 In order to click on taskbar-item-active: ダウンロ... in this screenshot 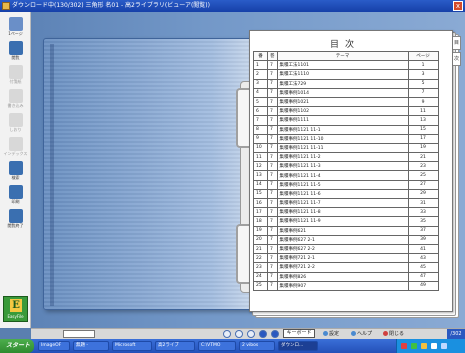, I will do `click(298, 346)`.